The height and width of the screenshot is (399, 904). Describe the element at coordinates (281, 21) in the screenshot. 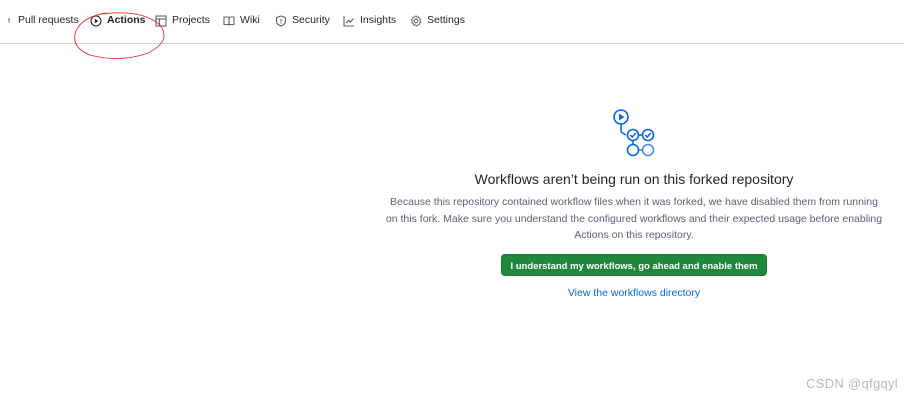

I see `shield-icon` at that location.